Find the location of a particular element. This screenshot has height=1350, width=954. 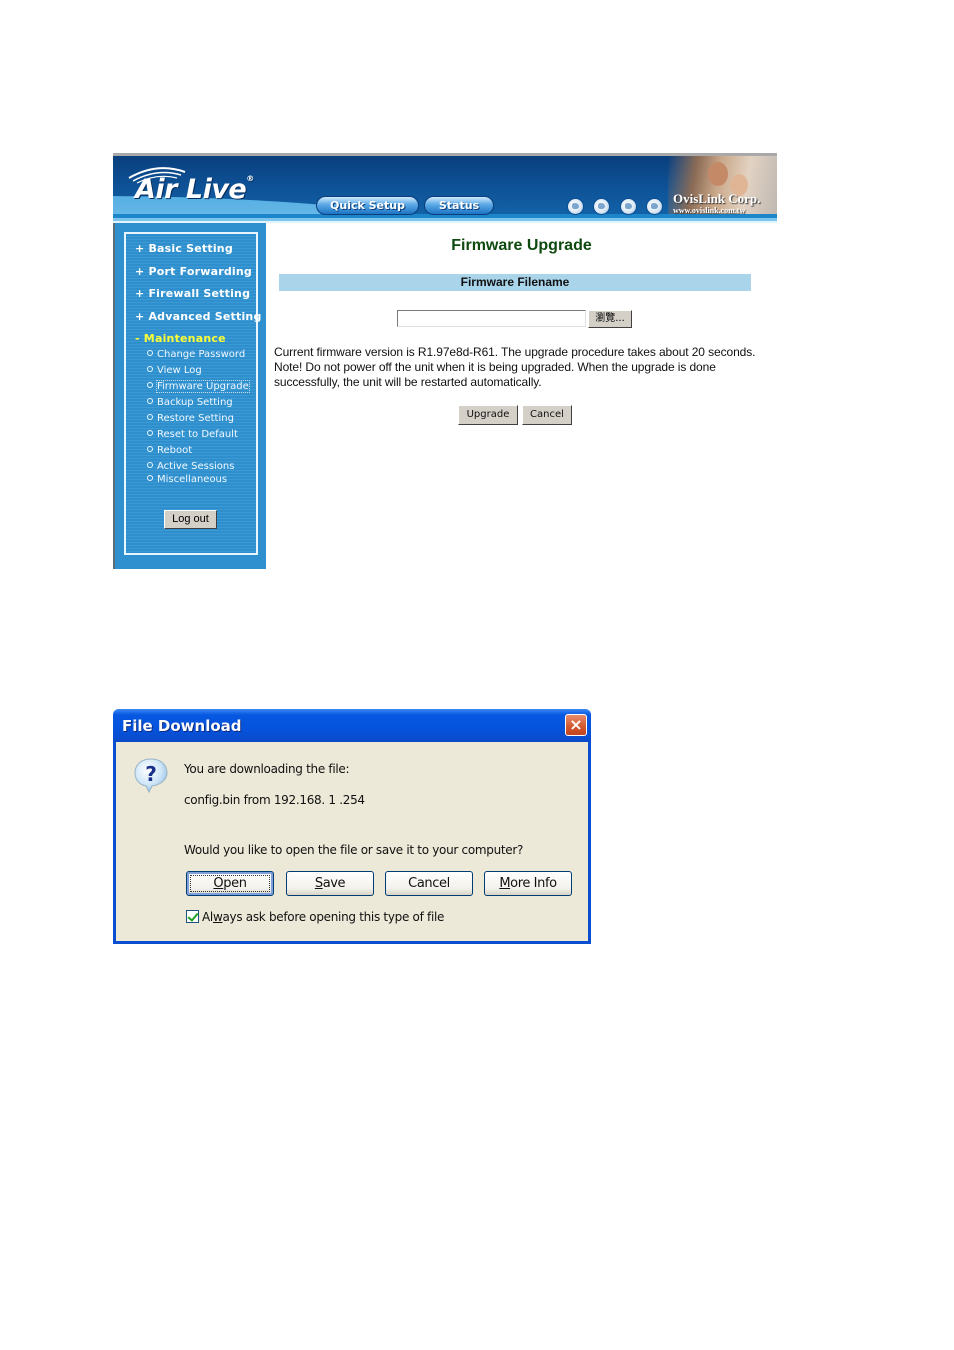

submenu-label: Miscellaneous is located at coordinates (192, 479).